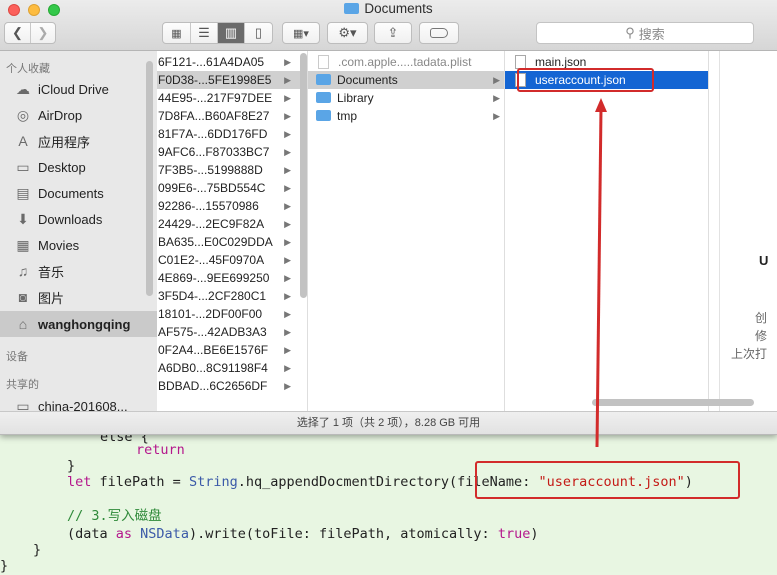 The height and width of the screenshot is (575, 777). What do you see at coordinates (601, 105) in the screenshot?
I see `annotation-arrow-head` at bounding box center [601, 105].